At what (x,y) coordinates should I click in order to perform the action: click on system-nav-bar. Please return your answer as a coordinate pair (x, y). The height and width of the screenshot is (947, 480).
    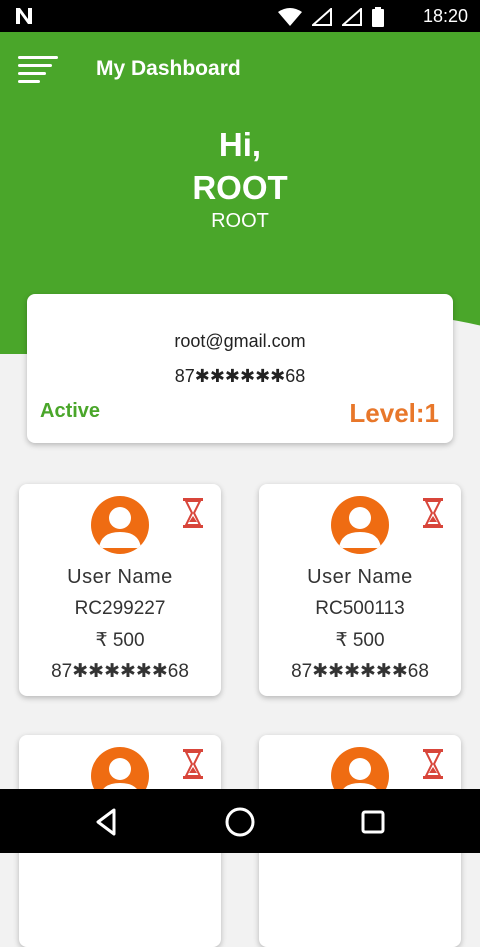
    Looking at the image, I should click on (240, 821).